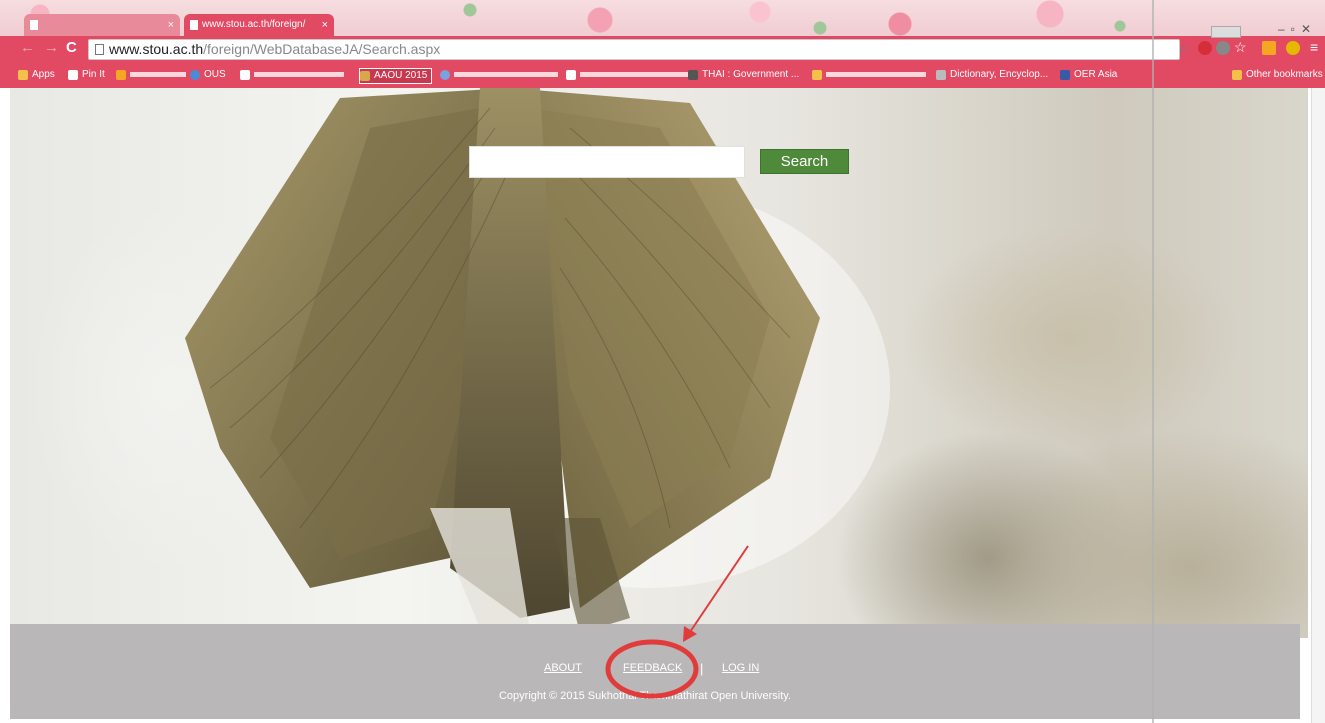  What do you see at coordinates (740, 668) in the screenshot?
I see `login-link: LOG IN` at bounding box center [740, 668].